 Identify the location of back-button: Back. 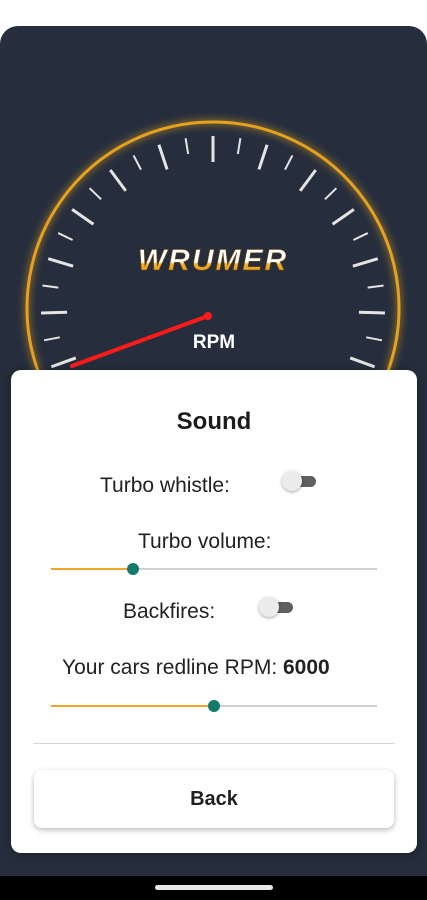
(214, 799).